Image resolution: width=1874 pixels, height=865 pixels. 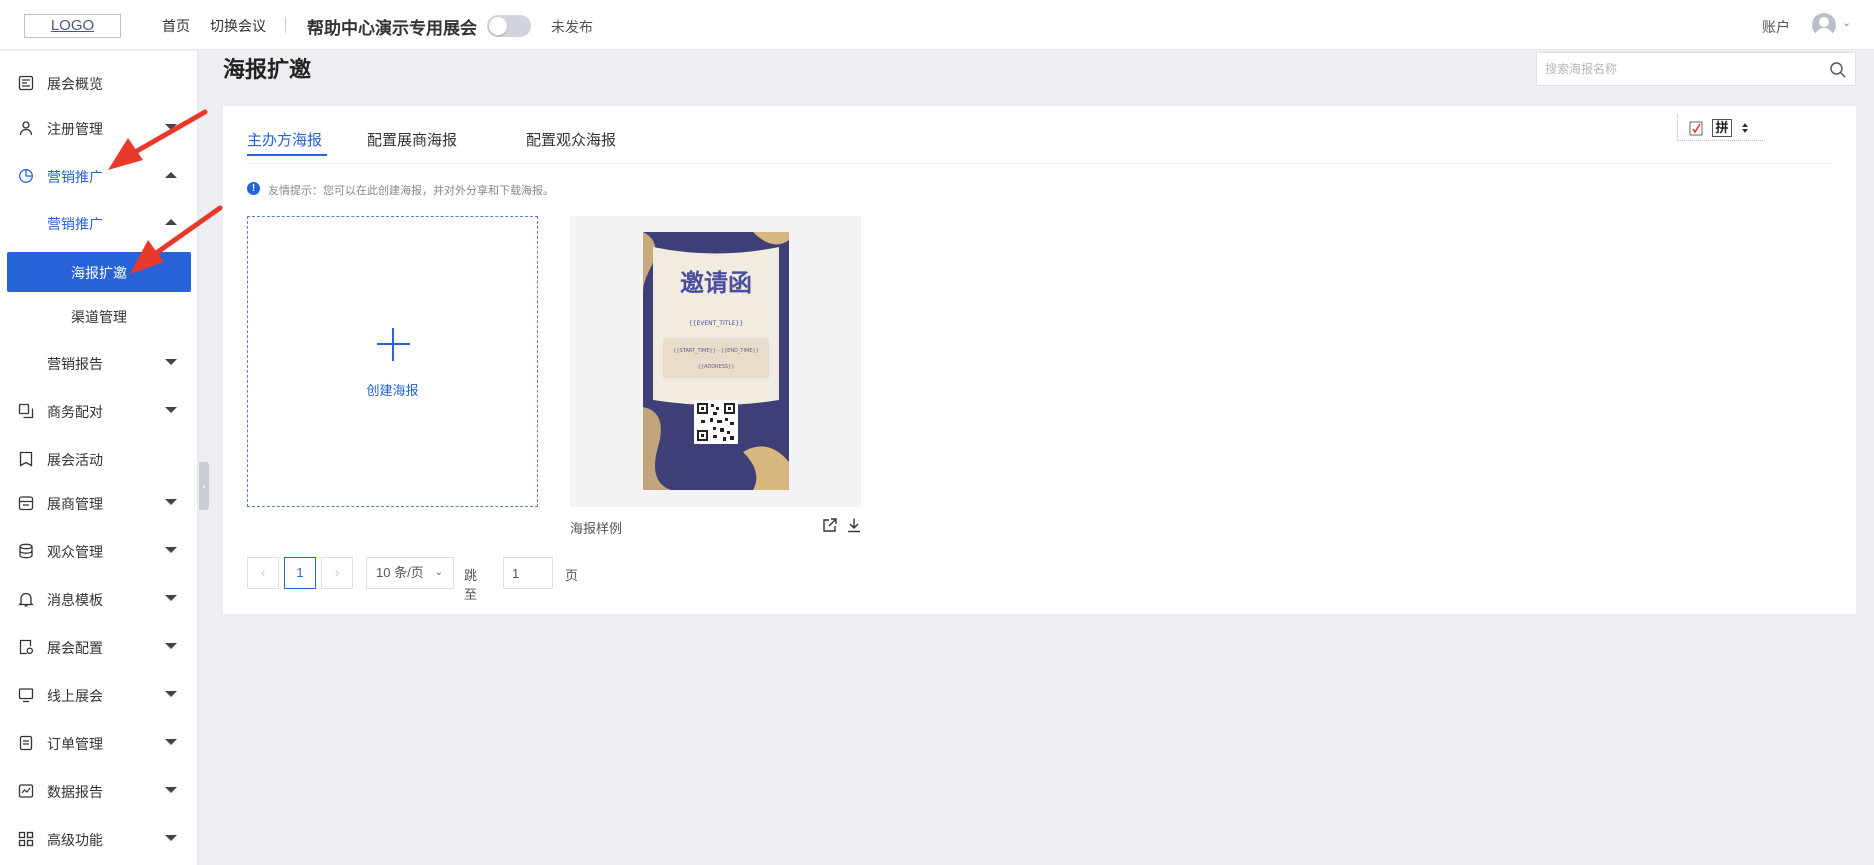 I want to click on sidebar-item-advanced: 高级功能, so click(x=99, y=839).